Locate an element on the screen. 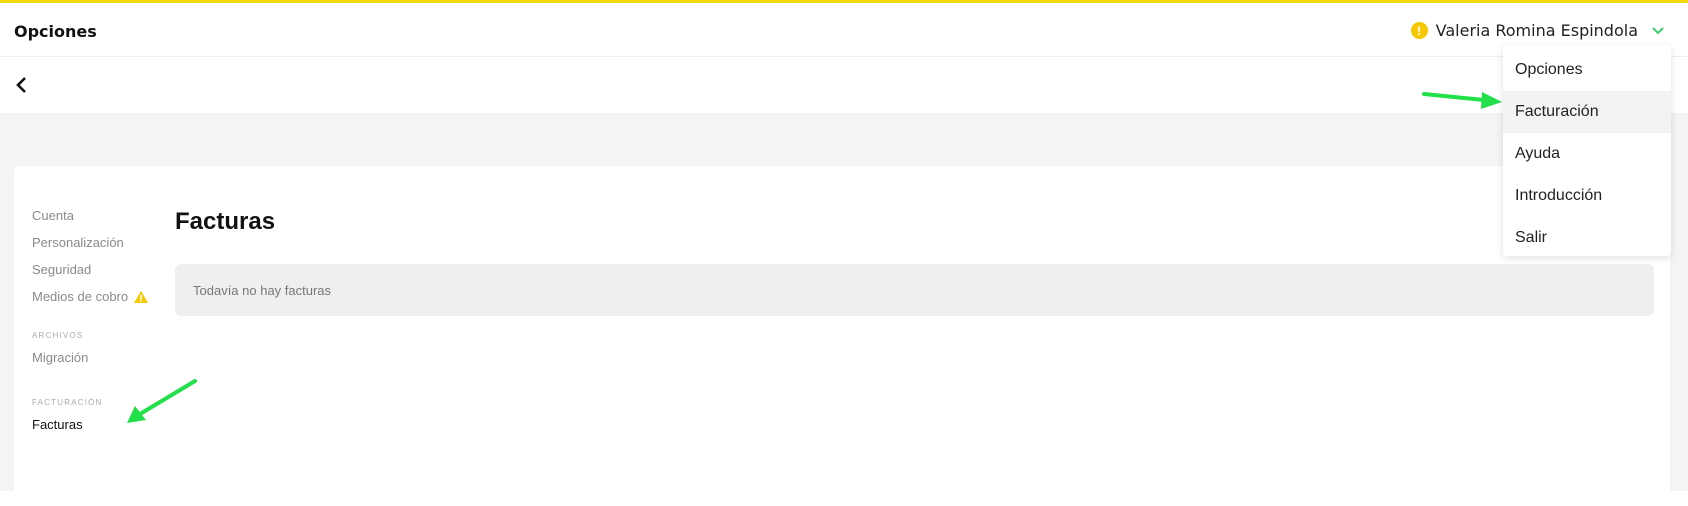  sidebar-item-label: Personalización is located at coordinates (78, 242).